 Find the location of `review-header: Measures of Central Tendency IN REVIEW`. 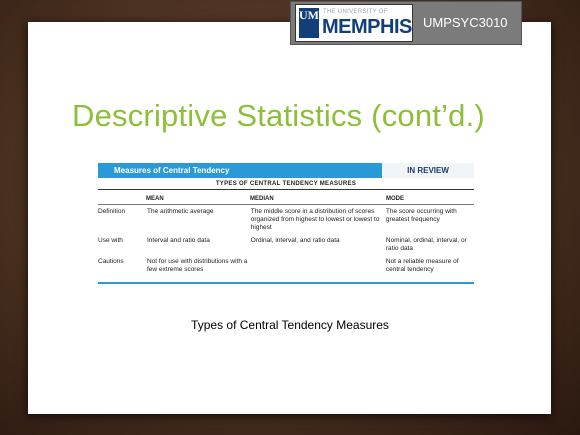

review-header: Measures of Central Tendency IN REVIEW is located at coordinates (286, 170).